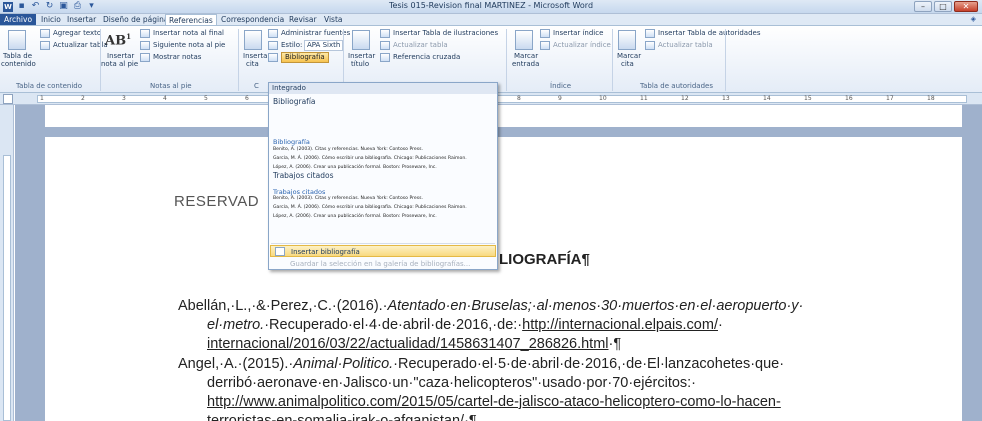  What do you see at coordinates (324, 45) in the screenshot?
I see `style-select: APA Sixth` at bounding box center [324, 45].